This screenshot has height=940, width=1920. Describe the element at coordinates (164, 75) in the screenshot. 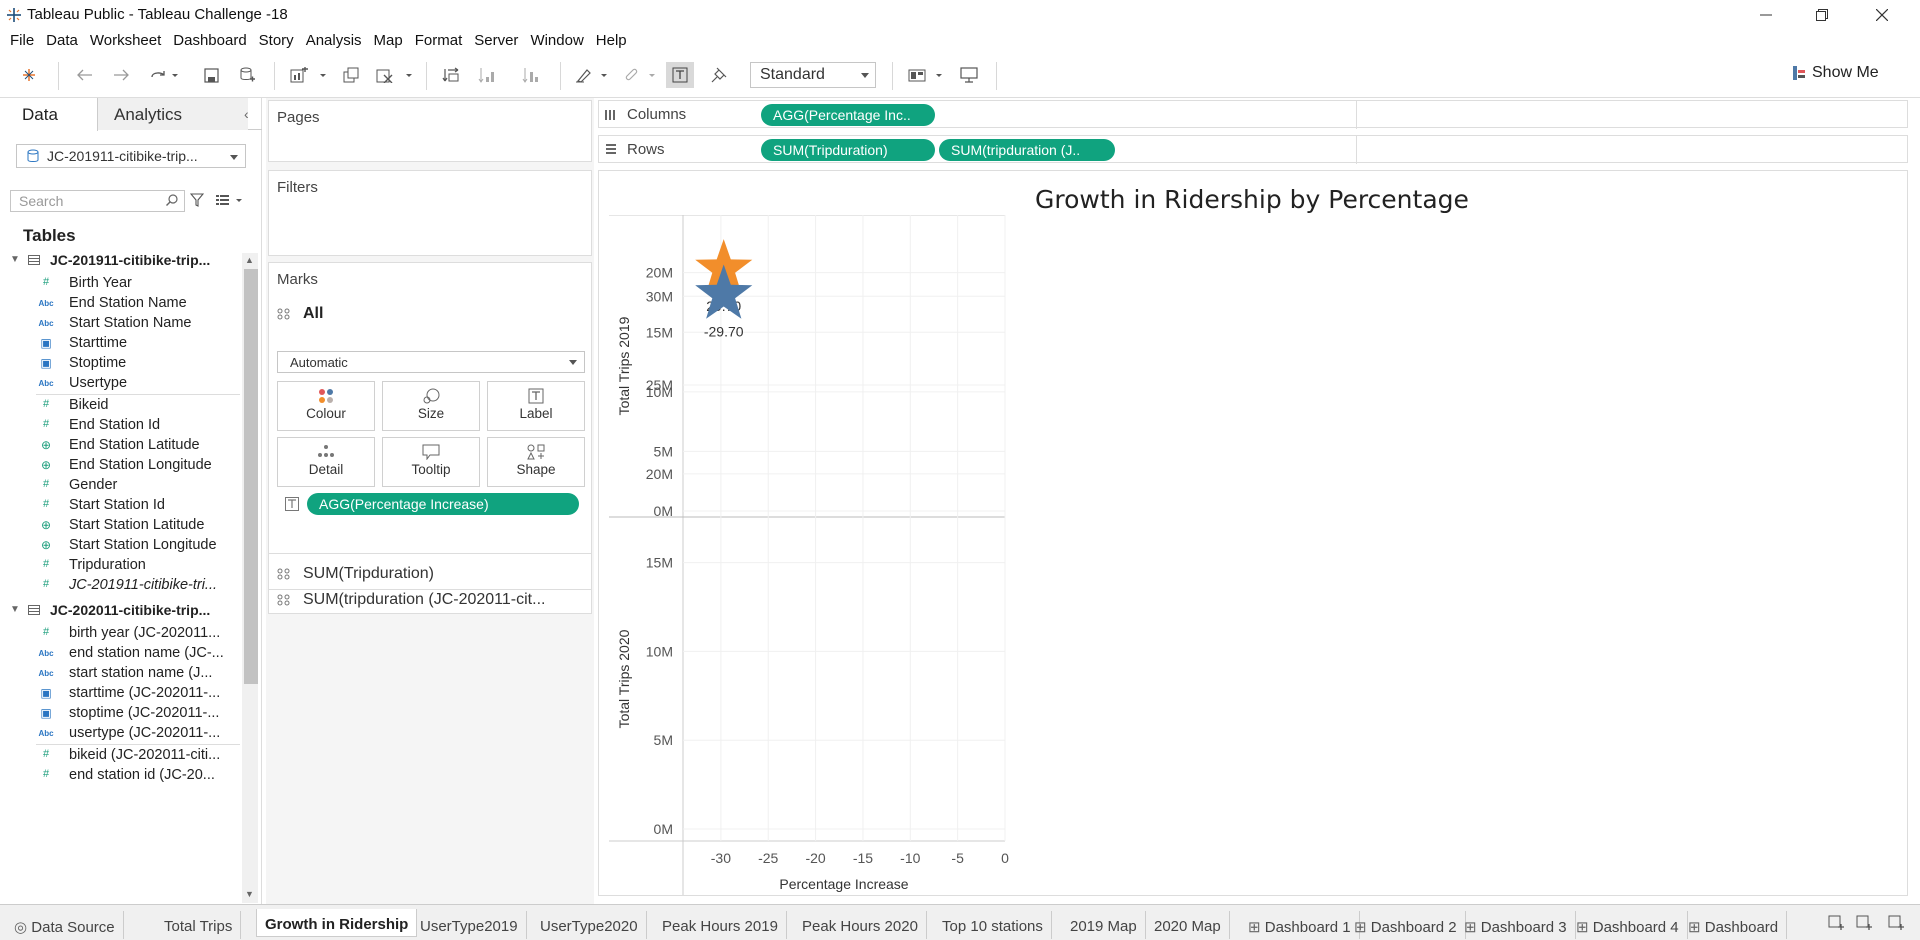

I see `replay-button` at that location.